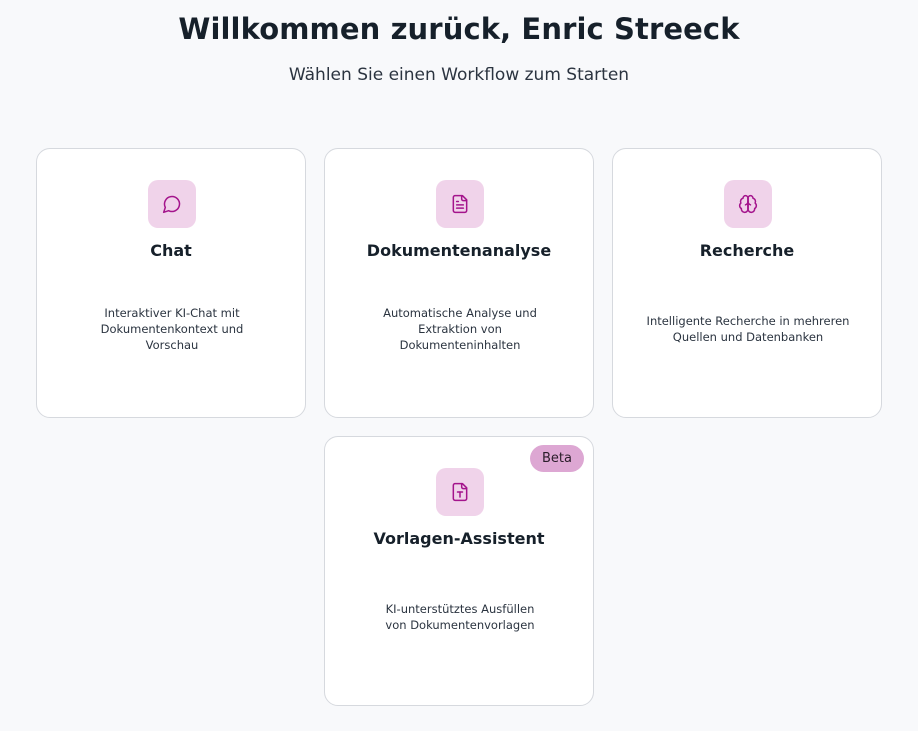 The height and width of the screenshot is (731, 918). I want to click on workflow-card-title: Vorlagen-Assistent, so click(459, 538).